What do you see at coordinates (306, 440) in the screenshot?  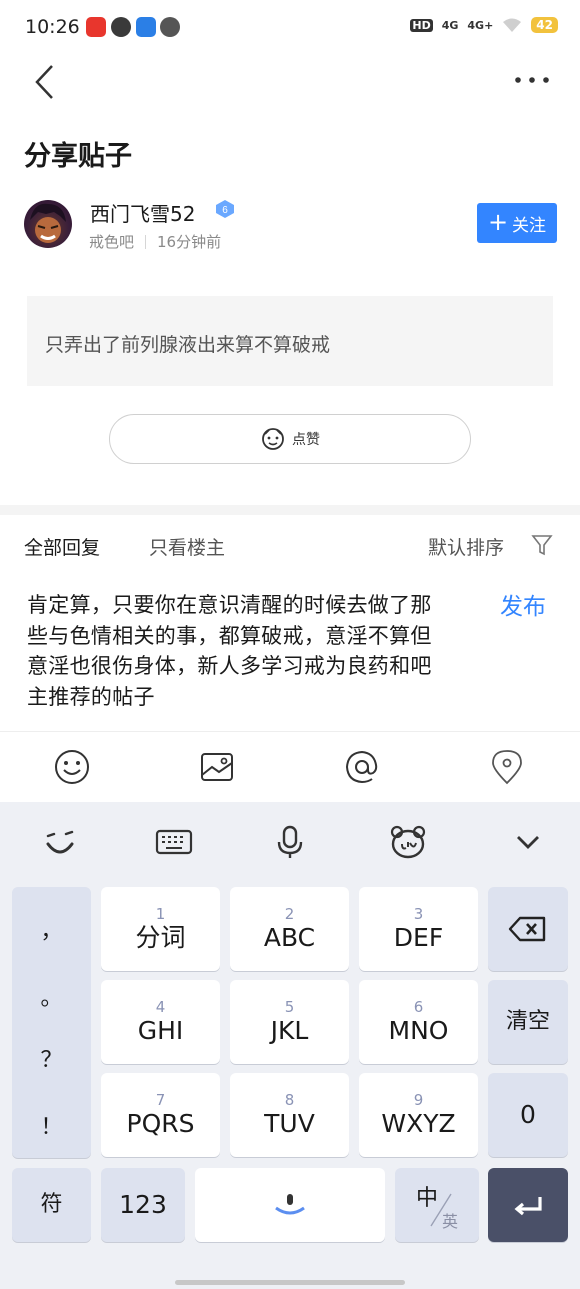 I see `like-label: 点赞` at bounding box center [306, 440].